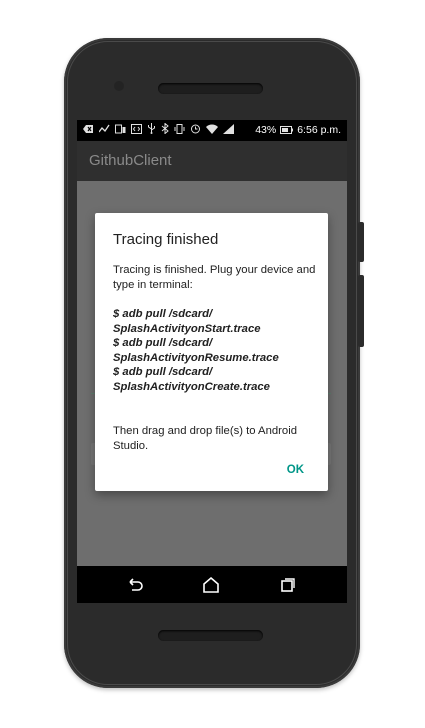 The image size is (425, 728). What do you see at coordinates (287, 130) in the screenshot?
I see `battery-icon` at bounding box center [287, 130].